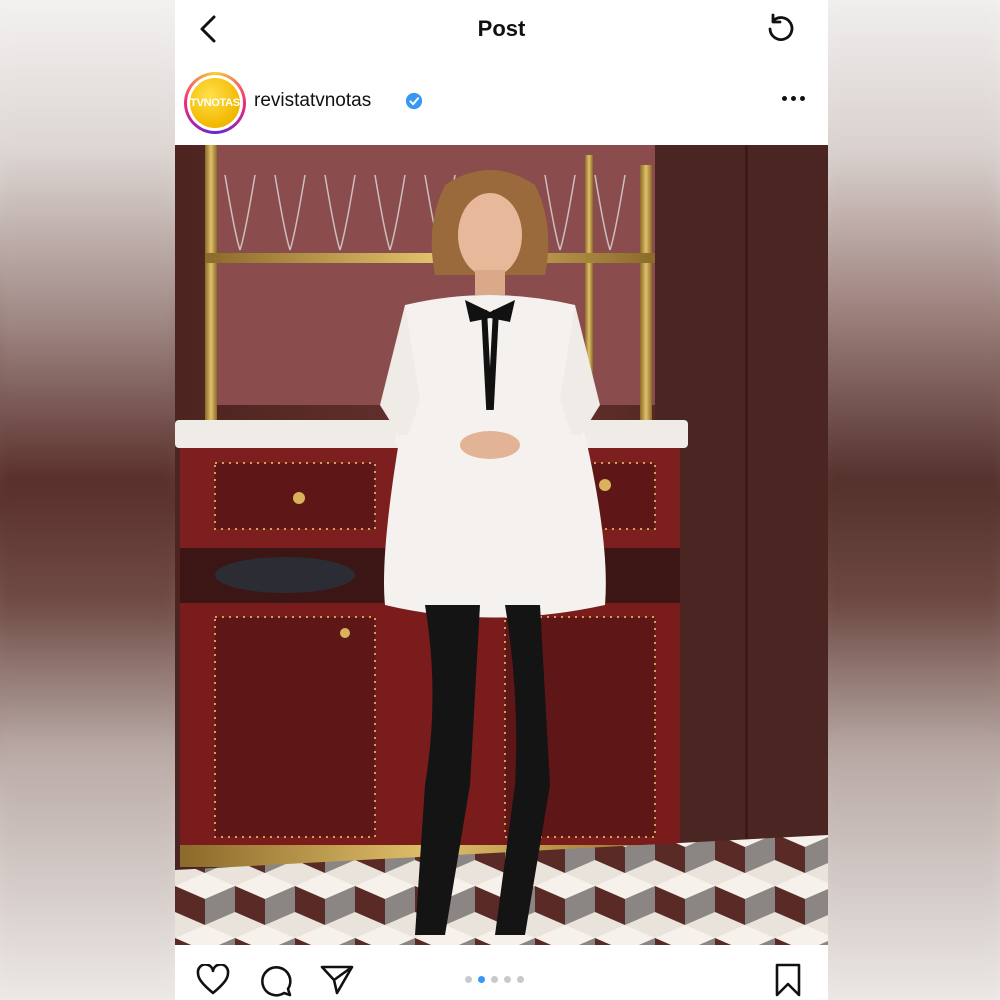 This screenshot has width=1000, height=1000. I want to click on back-button, so click(208, 29).